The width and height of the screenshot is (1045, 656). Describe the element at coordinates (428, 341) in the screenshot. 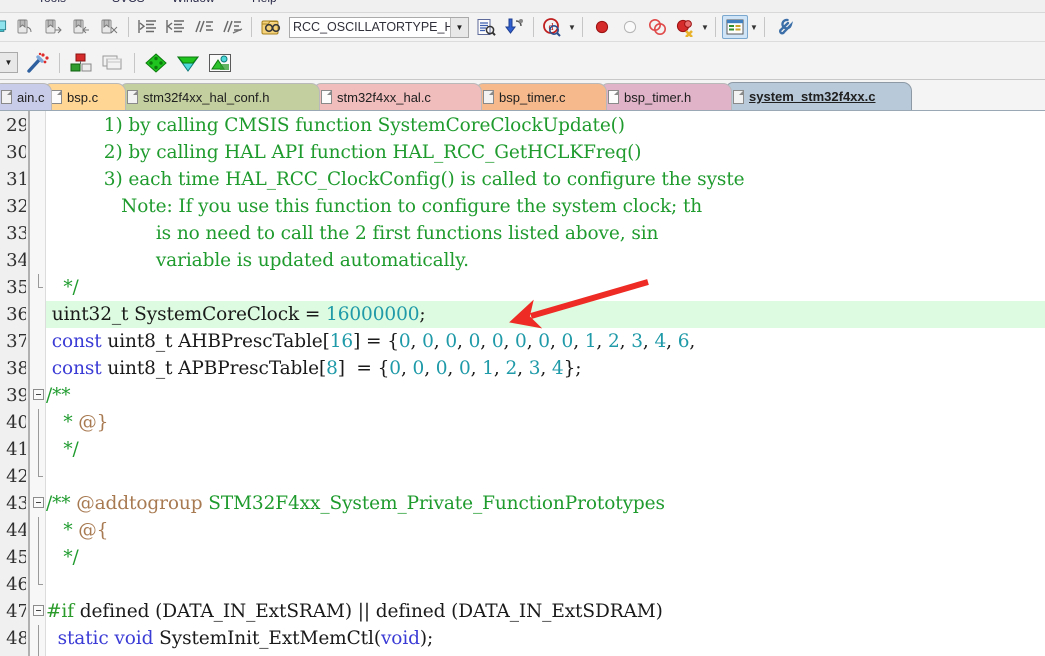

I see `code-token: 0` at that location.